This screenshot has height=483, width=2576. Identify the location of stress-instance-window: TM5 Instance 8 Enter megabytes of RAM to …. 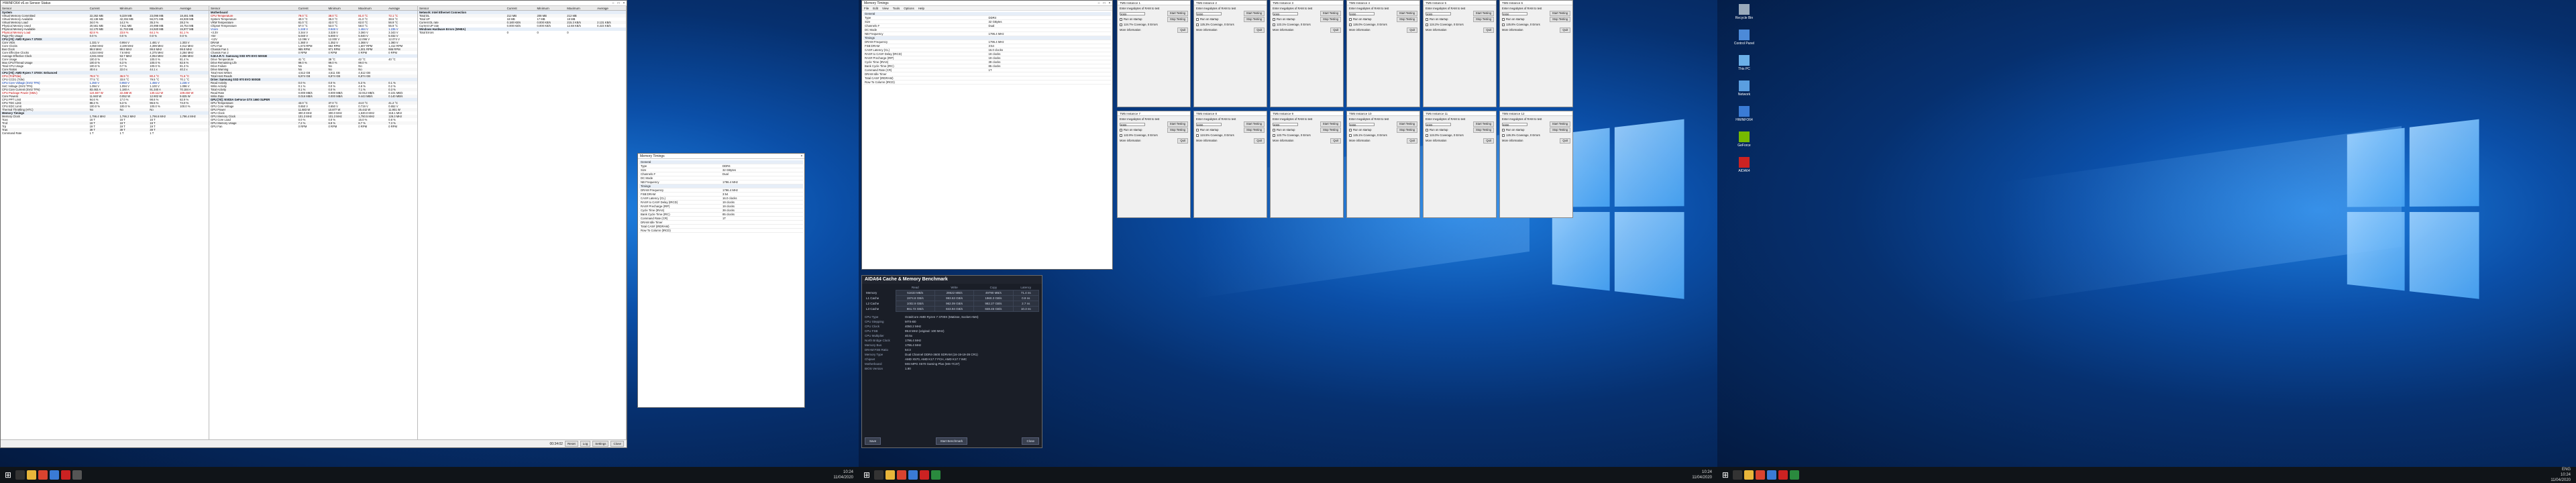
(1230, 164).